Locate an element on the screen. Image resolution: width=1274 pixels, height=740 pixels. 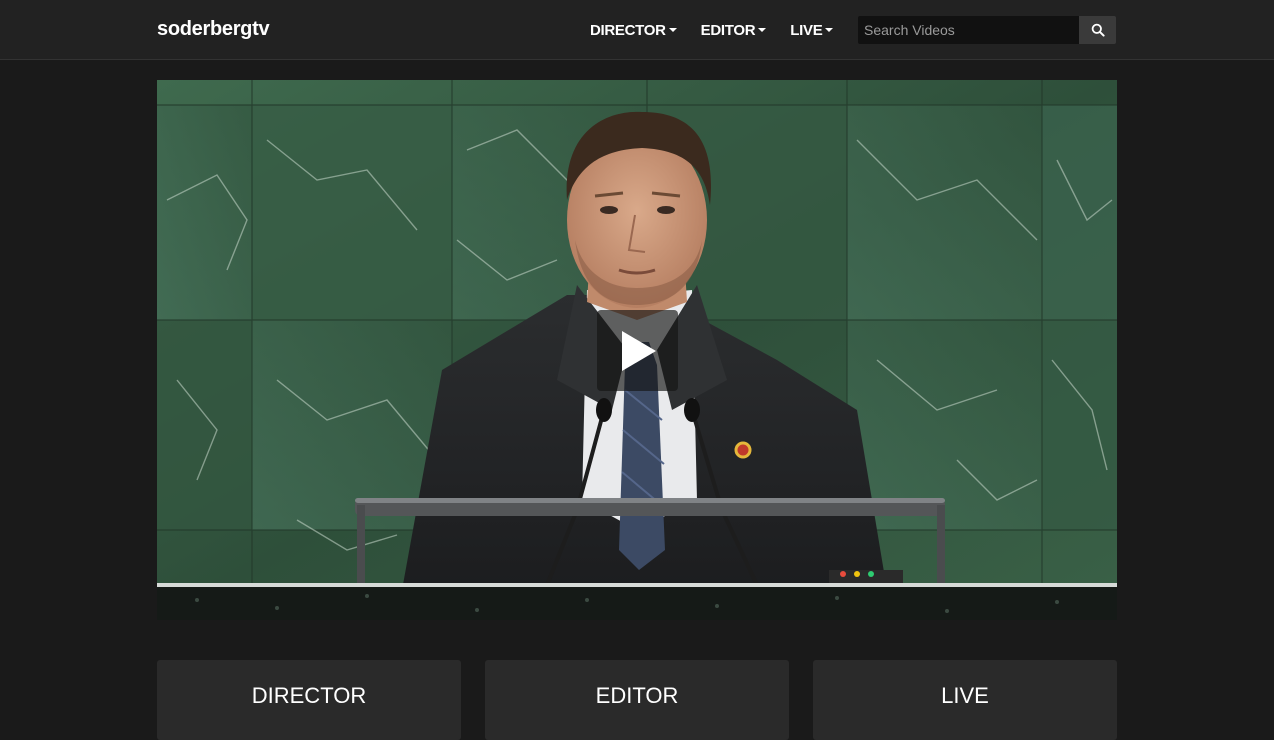
live-card-label: LIVE is located at coordinates (965, 695).